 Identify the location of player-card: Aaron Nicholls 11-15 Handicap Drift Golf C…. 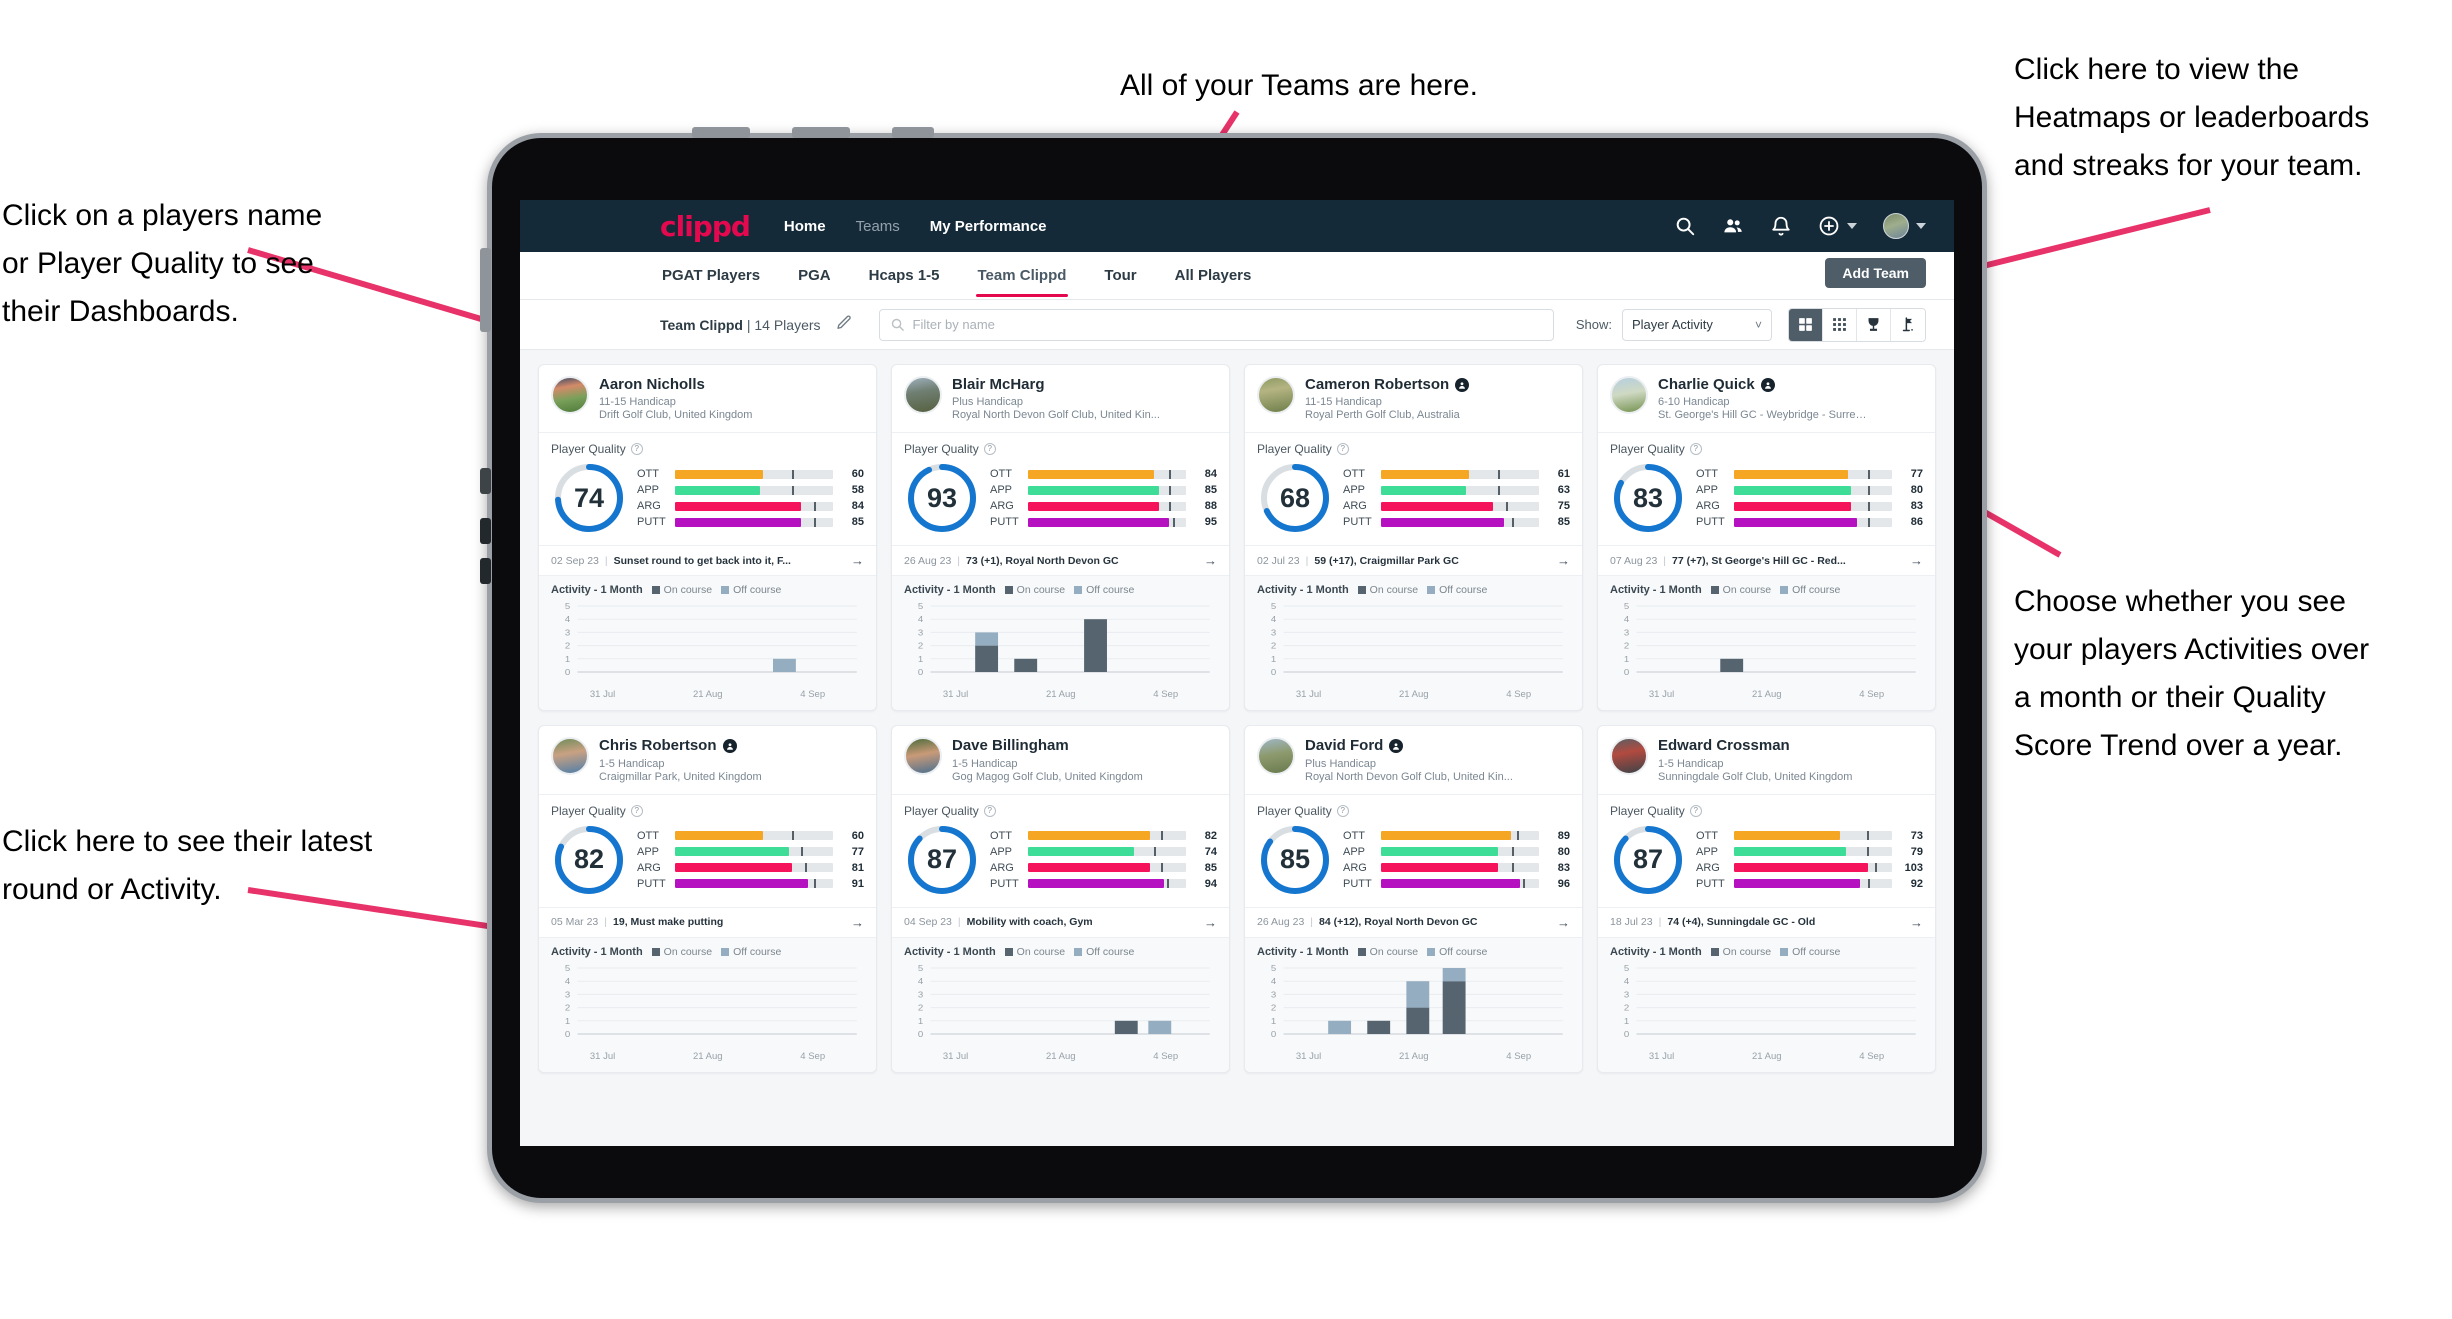
(707, 538).